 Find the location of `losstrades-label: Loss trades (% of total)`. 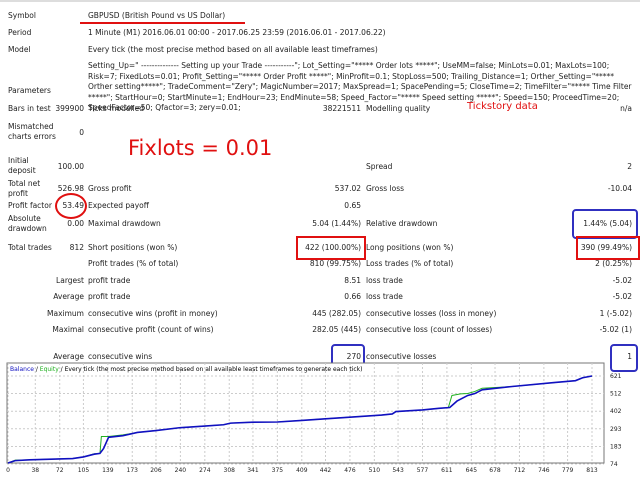

losstrades-label: Loss trades (% of total) is located at coordinates (410, 263).